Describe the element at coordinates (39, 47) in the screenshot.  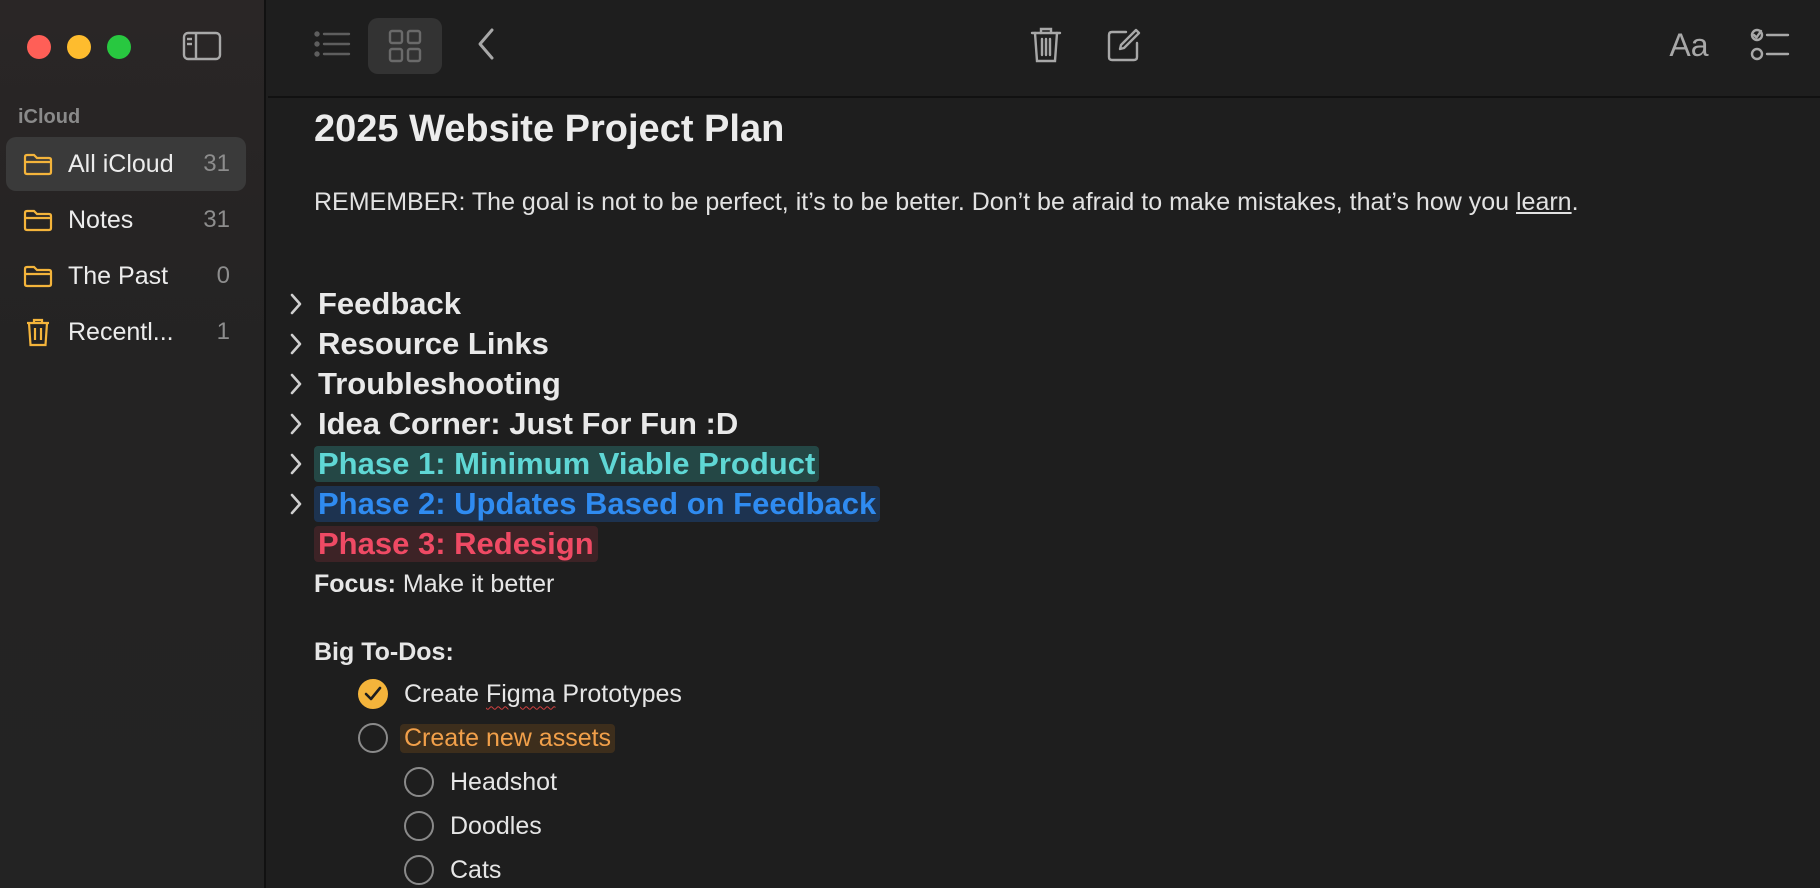
I see `close-window-button` at that location.